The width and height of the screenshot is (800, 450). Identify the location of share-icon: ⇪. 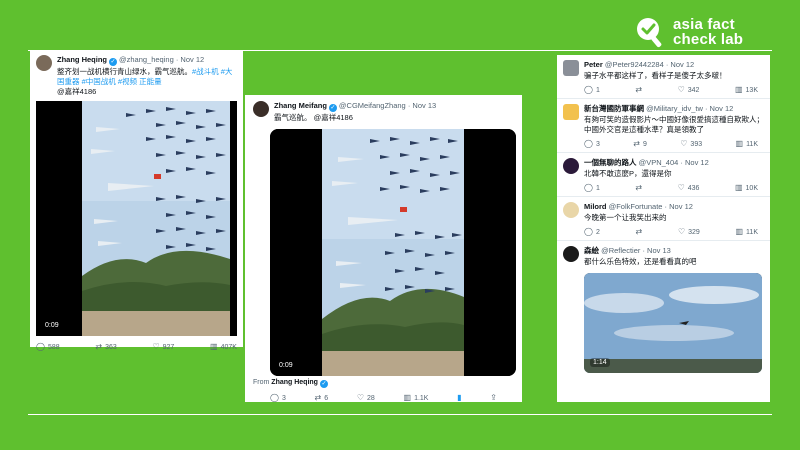
(493, 397).